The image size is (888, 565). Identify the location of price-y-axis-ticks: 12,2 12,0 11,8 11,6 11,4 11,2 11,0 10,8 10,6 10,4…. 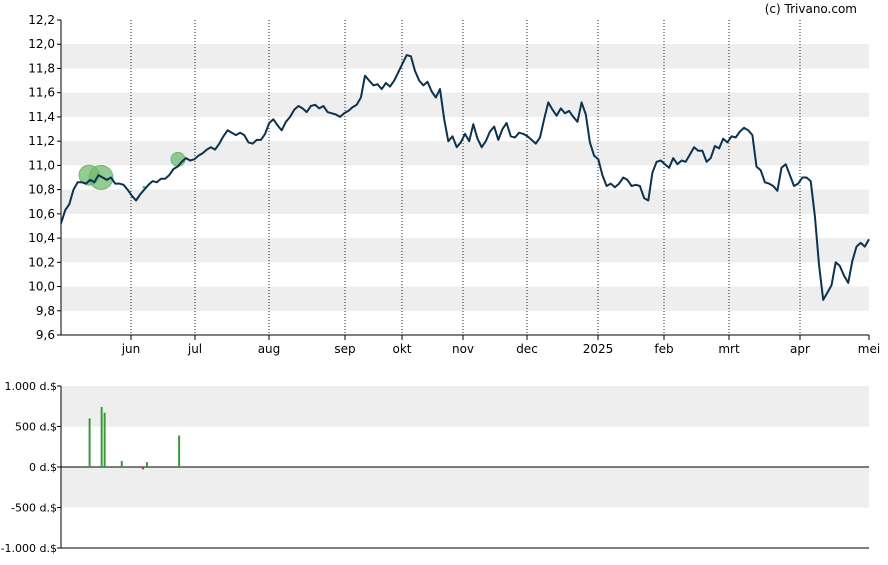
(44, 177).